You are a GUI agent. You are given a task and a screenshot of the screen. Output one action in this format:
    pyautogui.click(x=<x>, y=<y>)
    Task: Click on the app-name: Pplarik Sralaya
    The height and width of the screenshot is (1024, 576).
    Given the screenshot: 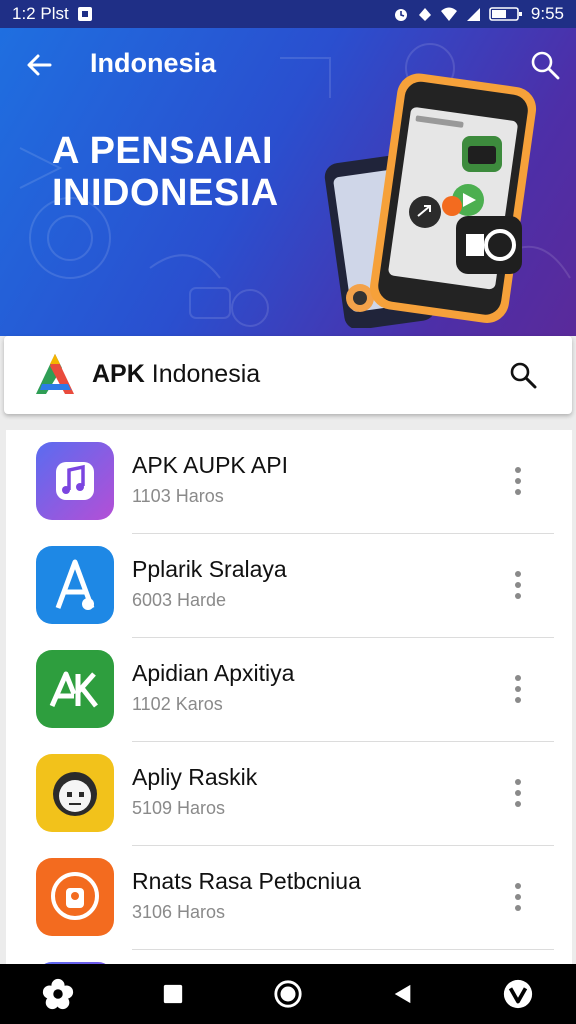 What is the action you would take?
    pyautogui.click(x=209, y=569)
    